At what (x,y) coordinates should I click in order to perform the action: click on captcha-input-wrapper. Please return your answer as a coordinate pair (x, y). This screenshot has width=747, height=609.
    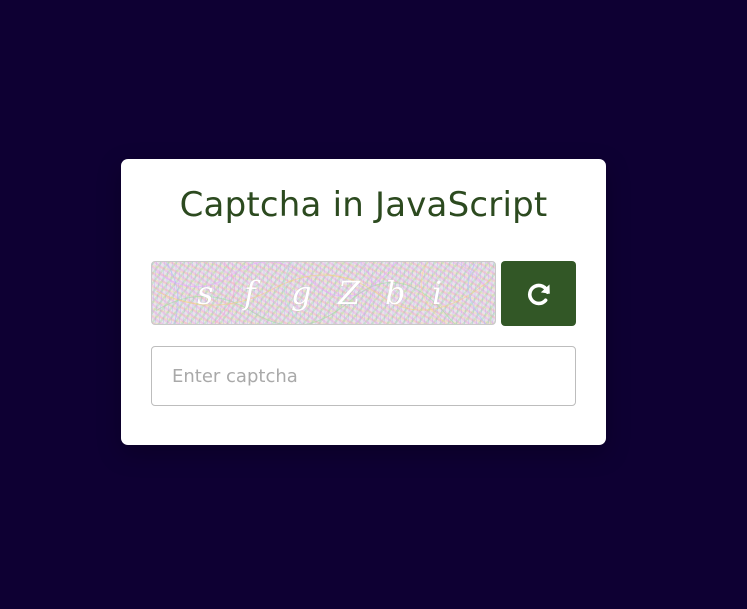
    Looking at the image, I should click on (363, 376).